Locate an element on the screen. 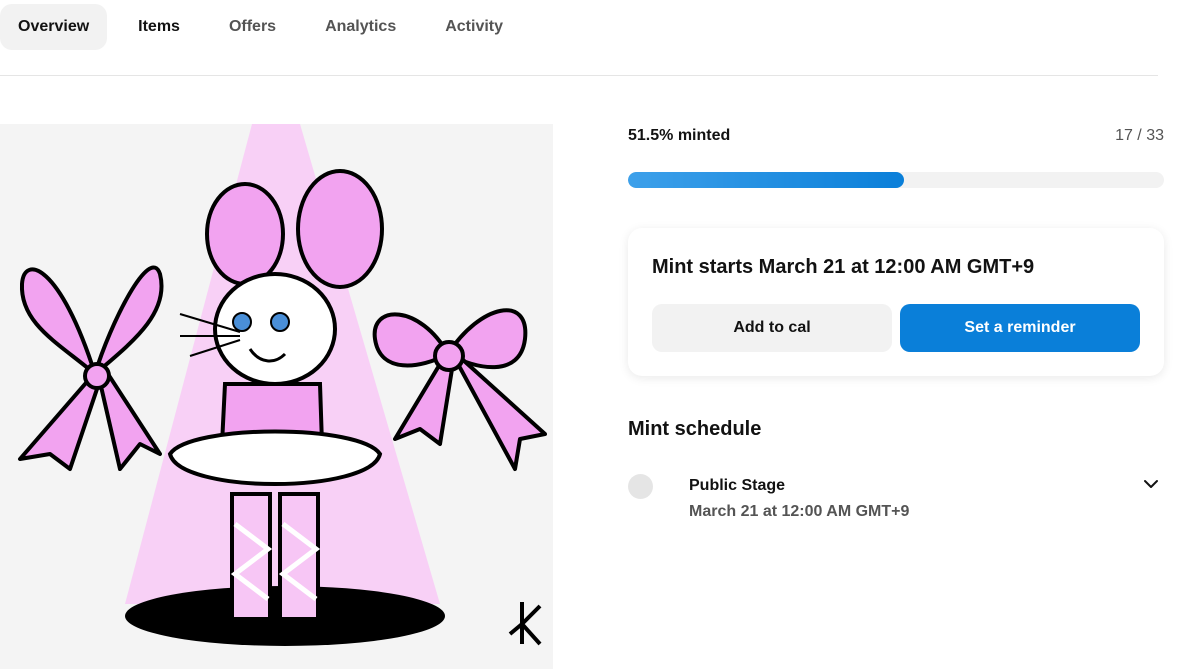 The width and height of the screenshot is (1194, 669). set-reminder-button: Set a reminder is located at coordinates (1020, 328).